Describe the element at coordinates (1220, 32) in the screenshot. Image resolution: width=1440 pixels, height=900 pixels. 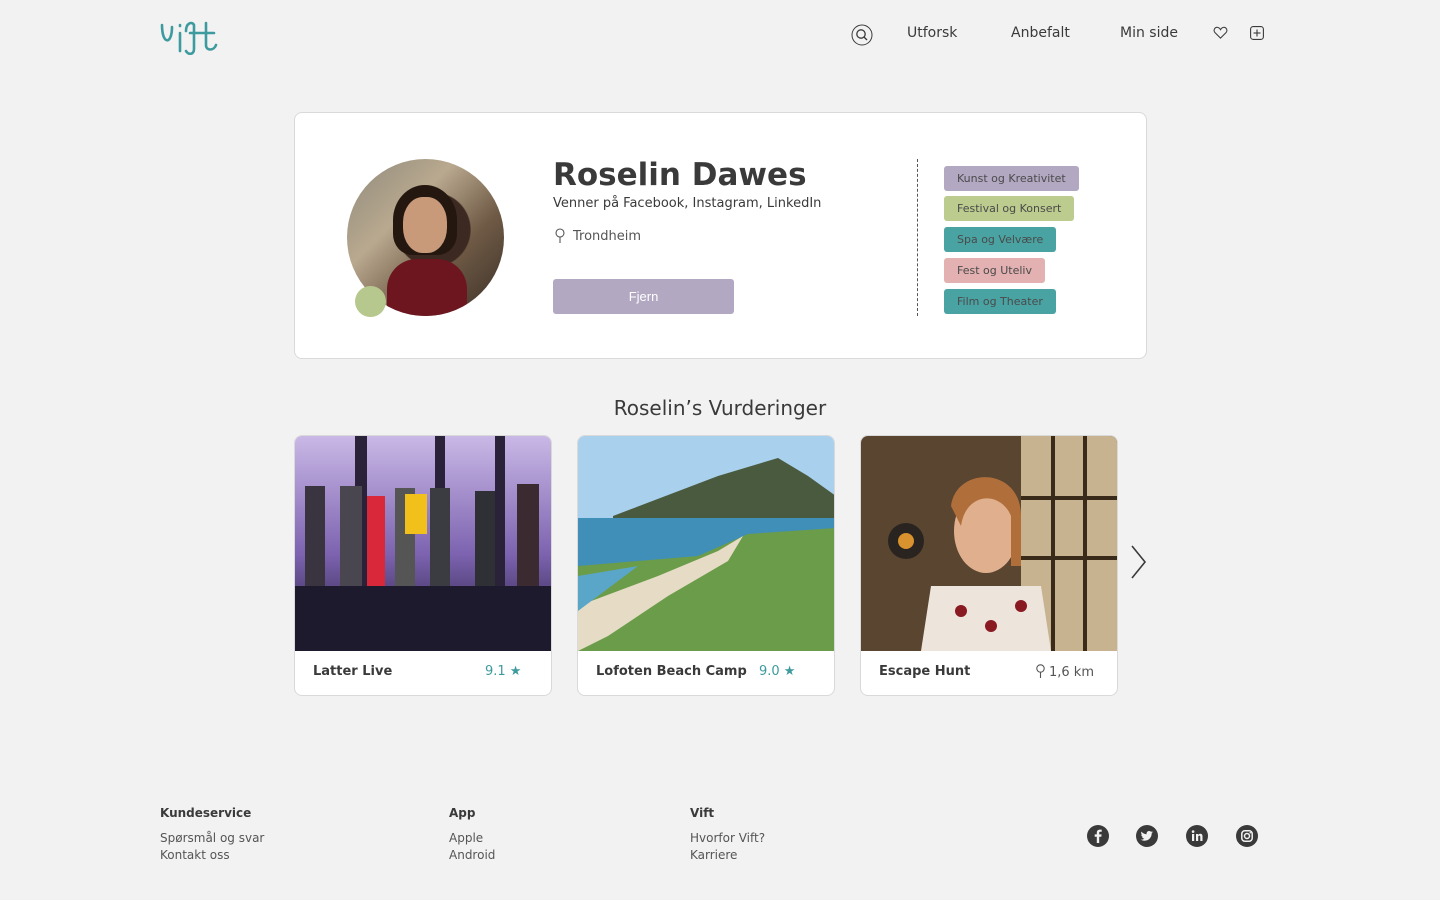
I see `heart-icon` at that location.